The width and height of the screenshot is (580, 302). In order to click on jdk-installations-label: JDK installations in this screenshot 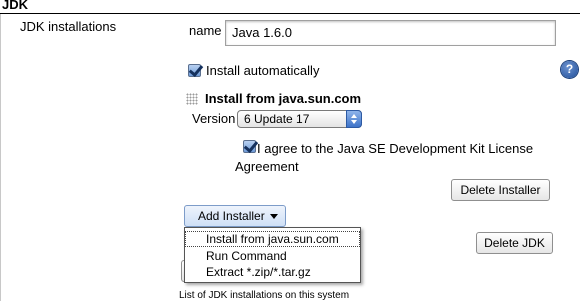, I will do `click(68, 26)`.